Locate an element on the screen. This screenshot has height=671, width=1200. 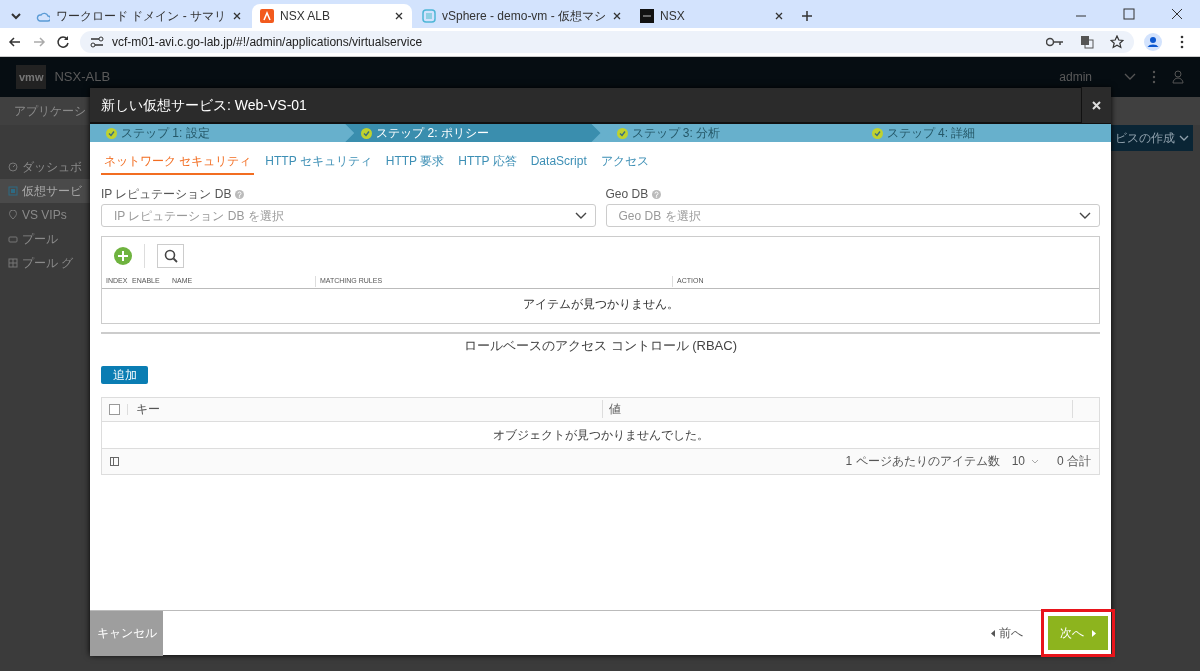
gauge-icon is located at coordinates (13, 167).